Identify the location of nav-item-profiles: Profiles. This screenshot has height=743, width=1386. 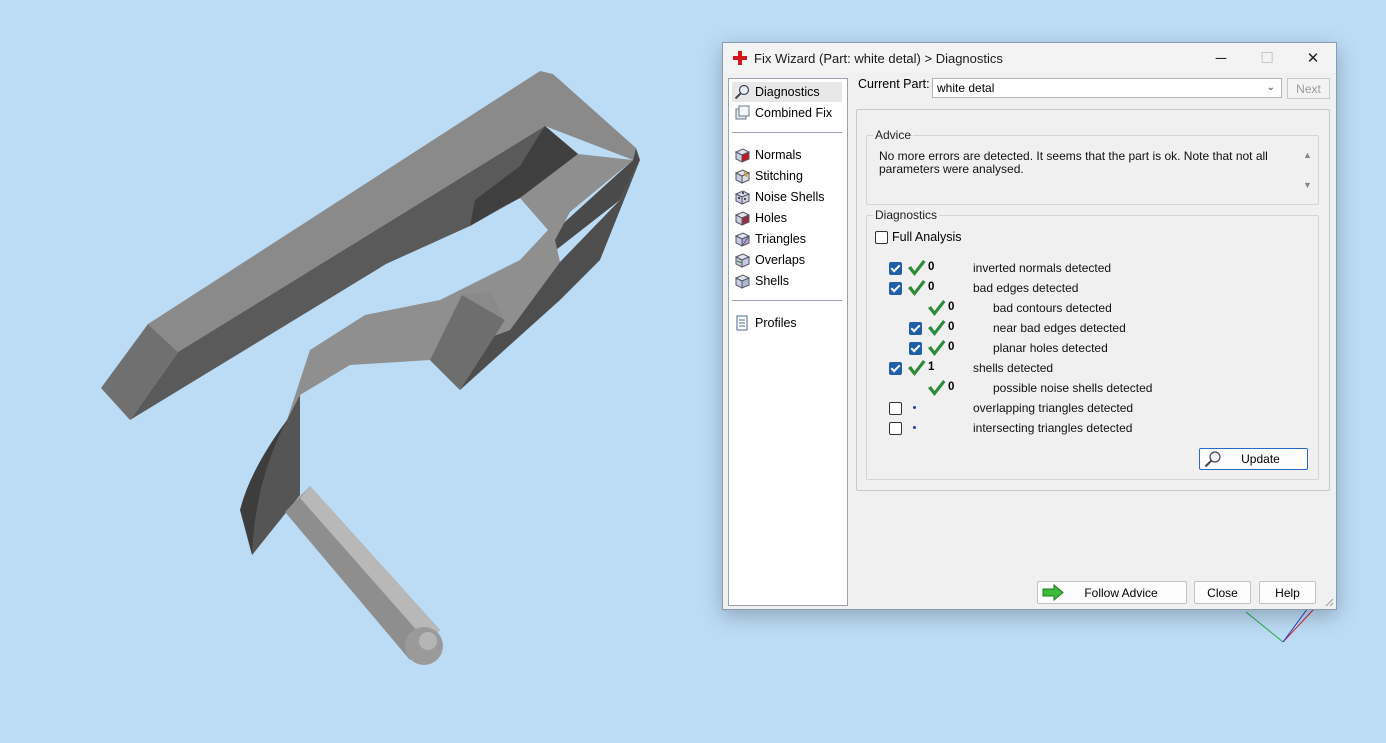
(787, 323).